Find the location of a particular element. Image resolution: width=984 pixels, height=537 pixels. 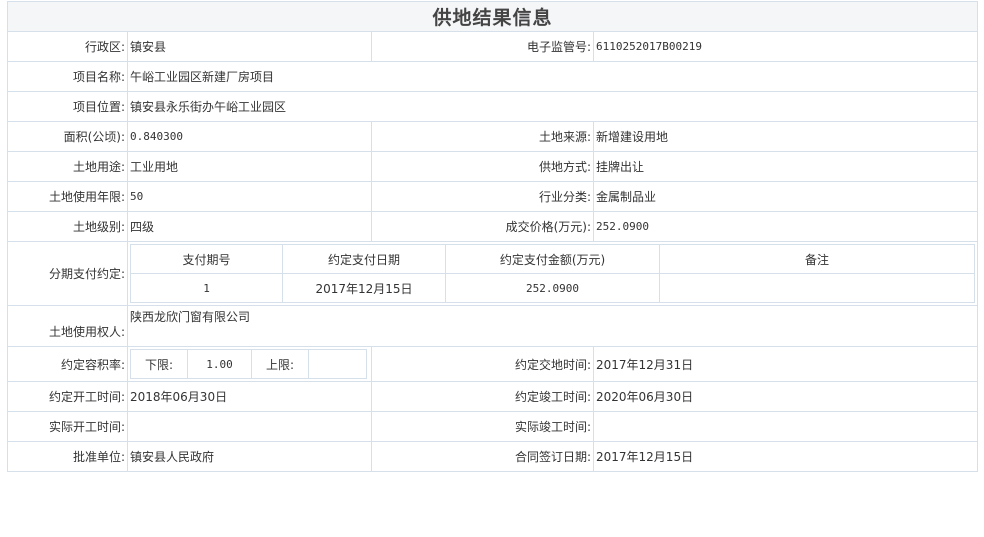

price-label: 成交价格(万元): is located at coordinates (482, 226).